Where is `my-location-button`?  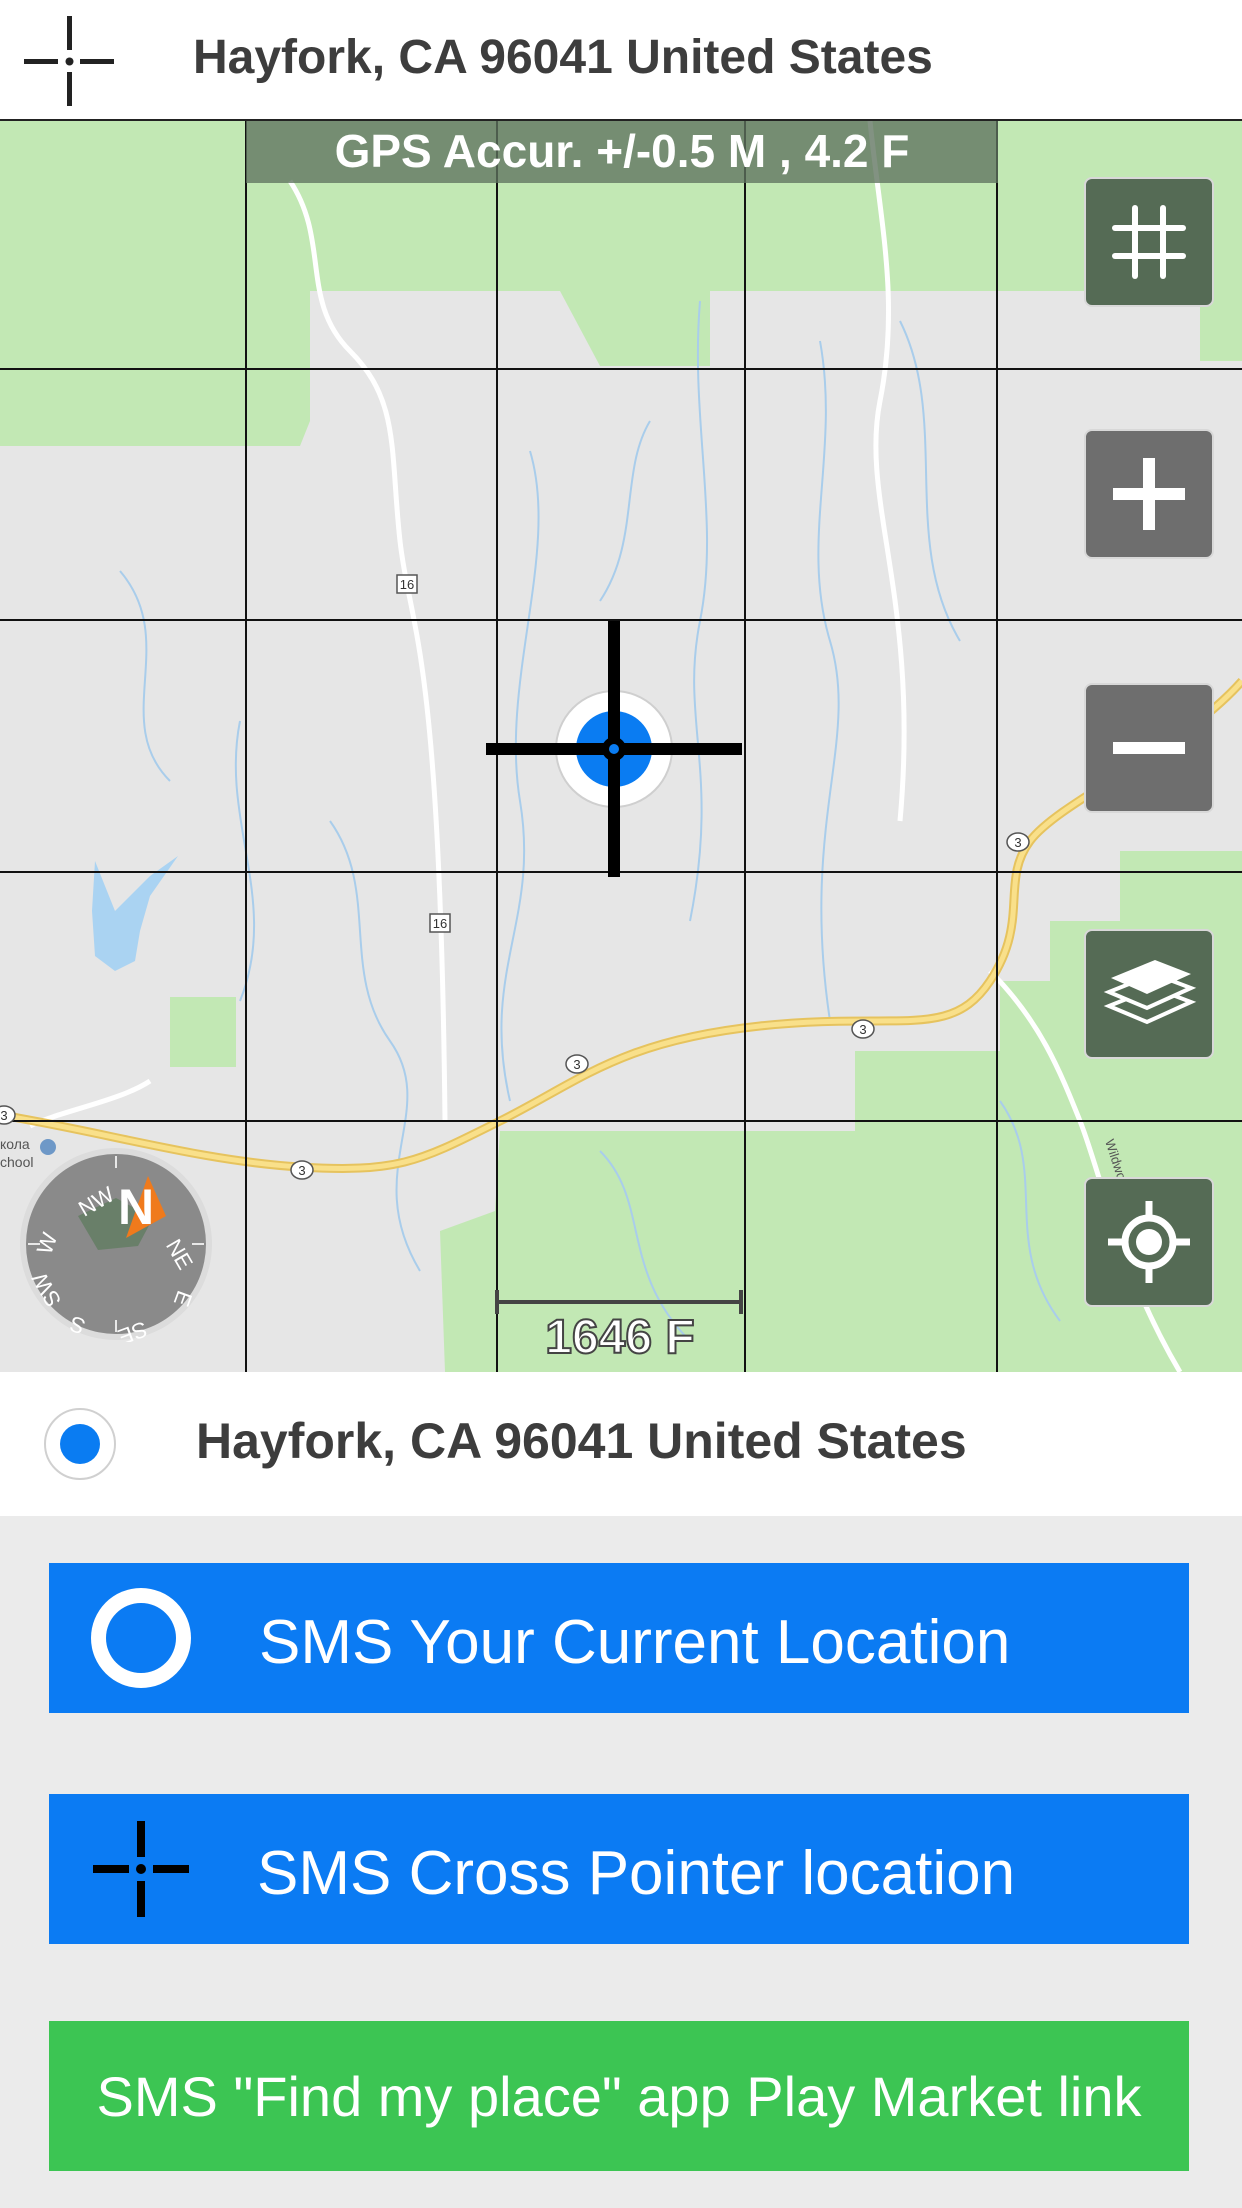 my-location-button is located at coordinates (1149, 1242).